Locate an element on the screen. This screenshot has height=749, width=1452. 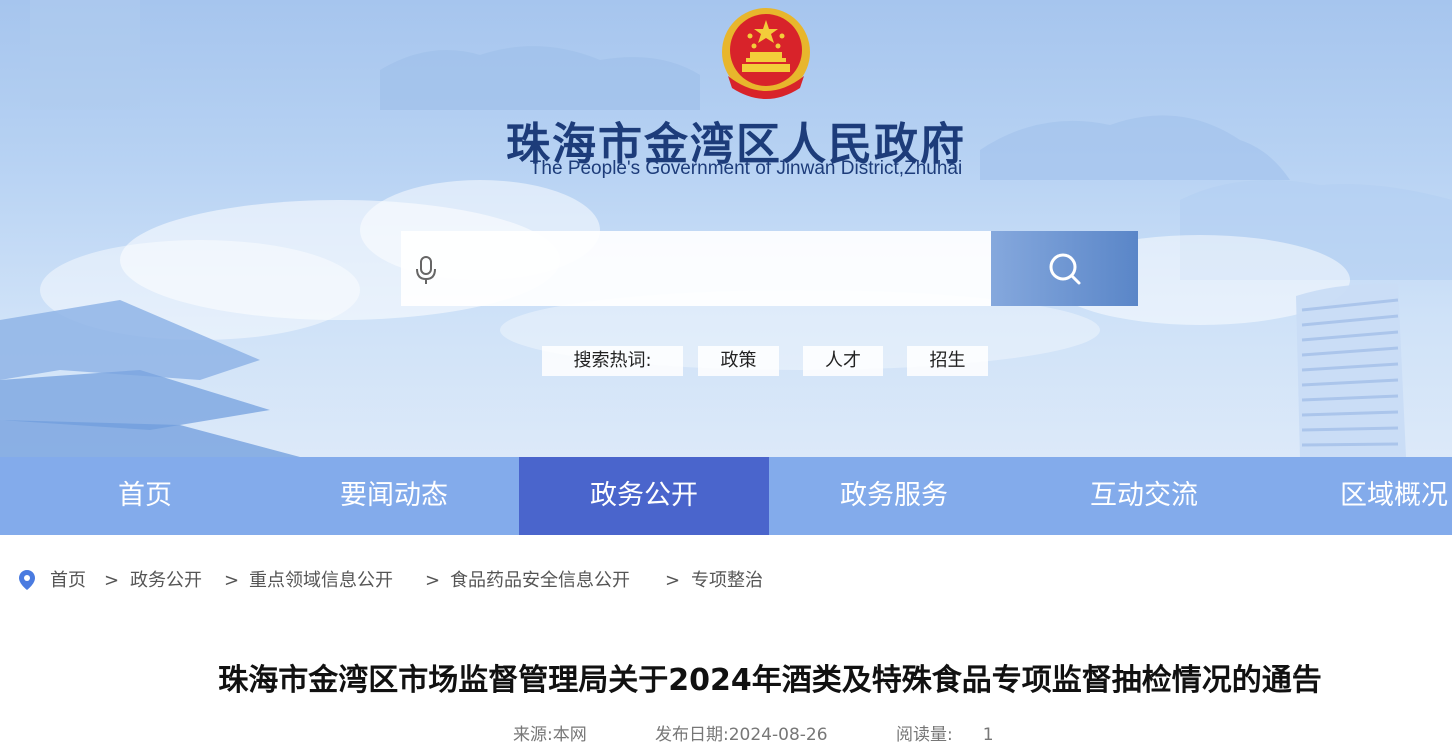
microphone-icon is located at coordinates (426, 270).